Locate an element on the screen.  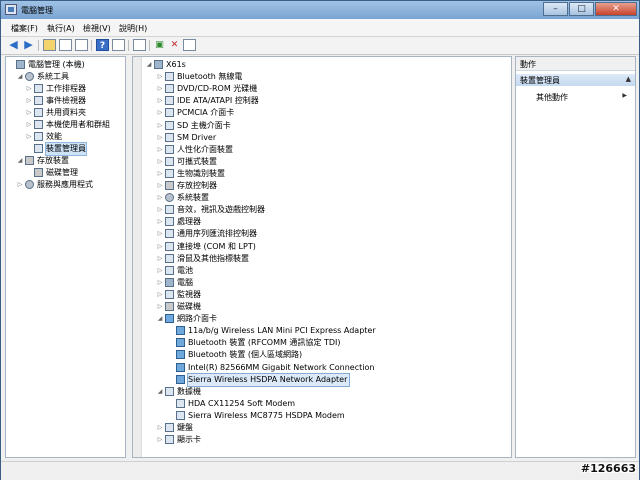
device_tree-item: Bluetooth 裝置 (個人區域網路) is located at coordinates (234, 355).